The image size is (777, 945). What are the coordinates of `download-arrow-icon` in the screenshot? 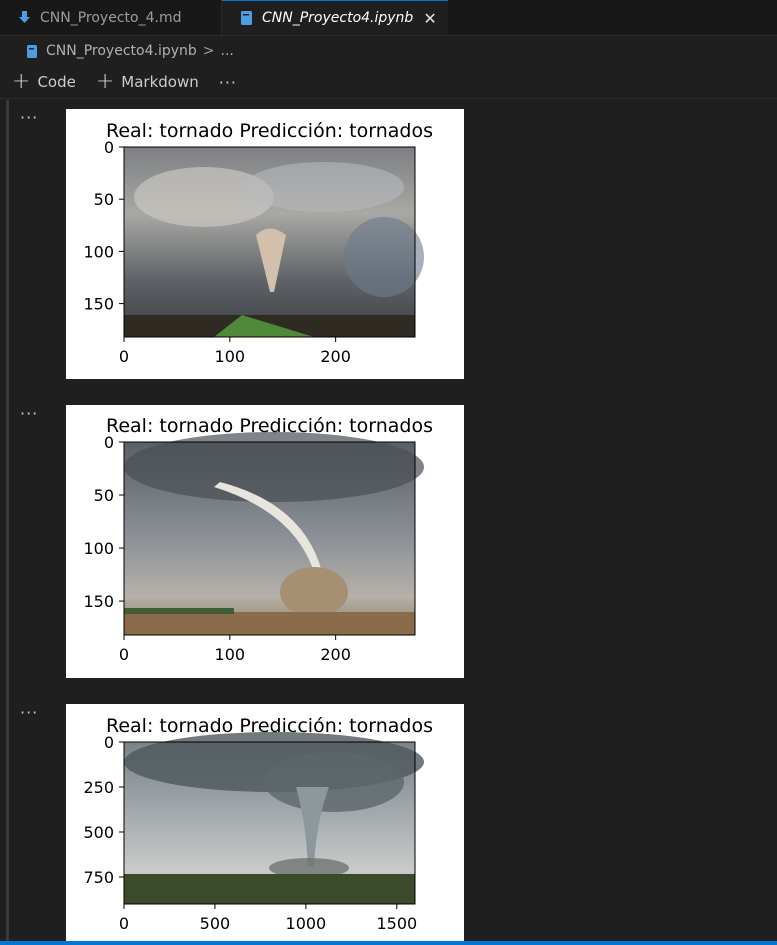 It's located at (24, 17).